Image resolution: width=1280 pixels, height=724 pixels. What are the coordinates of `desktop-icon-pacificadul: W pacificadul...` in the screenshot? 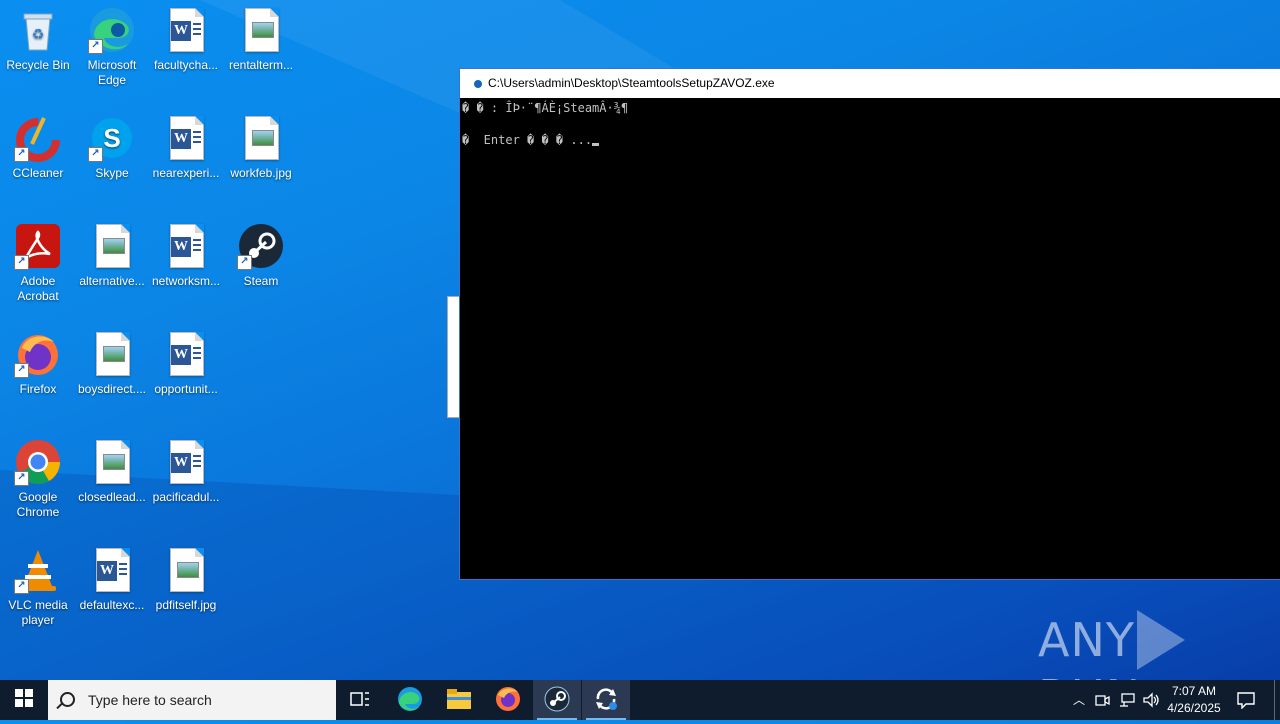 It's located at (186, 482).